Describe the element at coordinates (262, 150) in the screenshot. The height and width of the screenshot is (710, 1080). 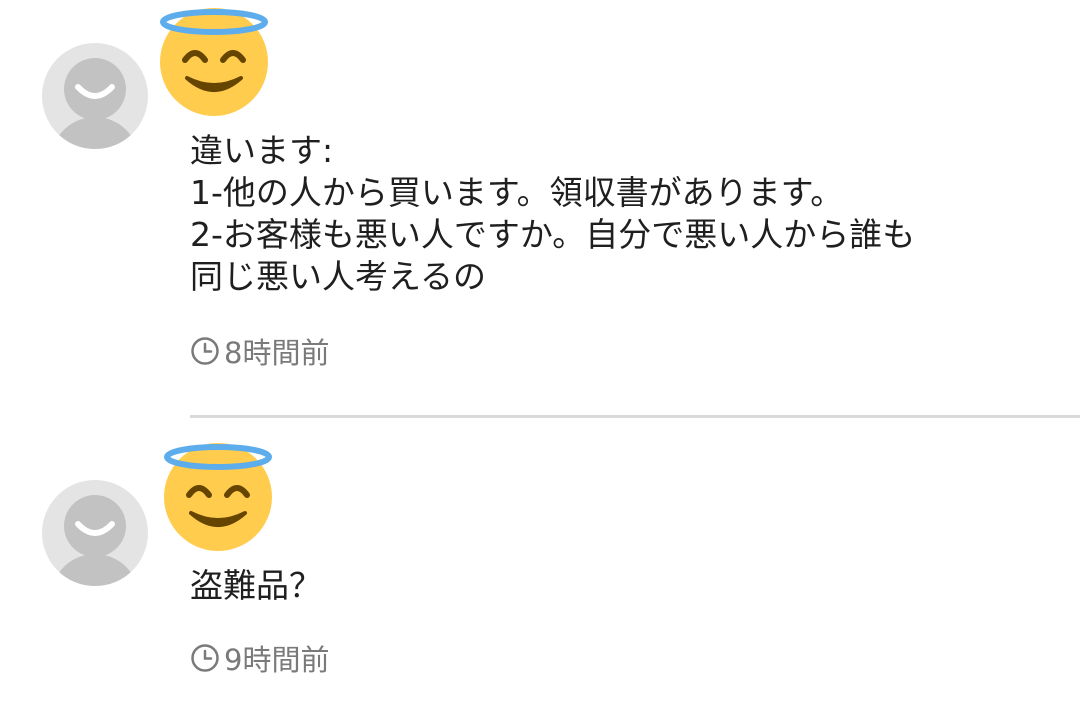
I see `comment-line: 違います:` at that location.